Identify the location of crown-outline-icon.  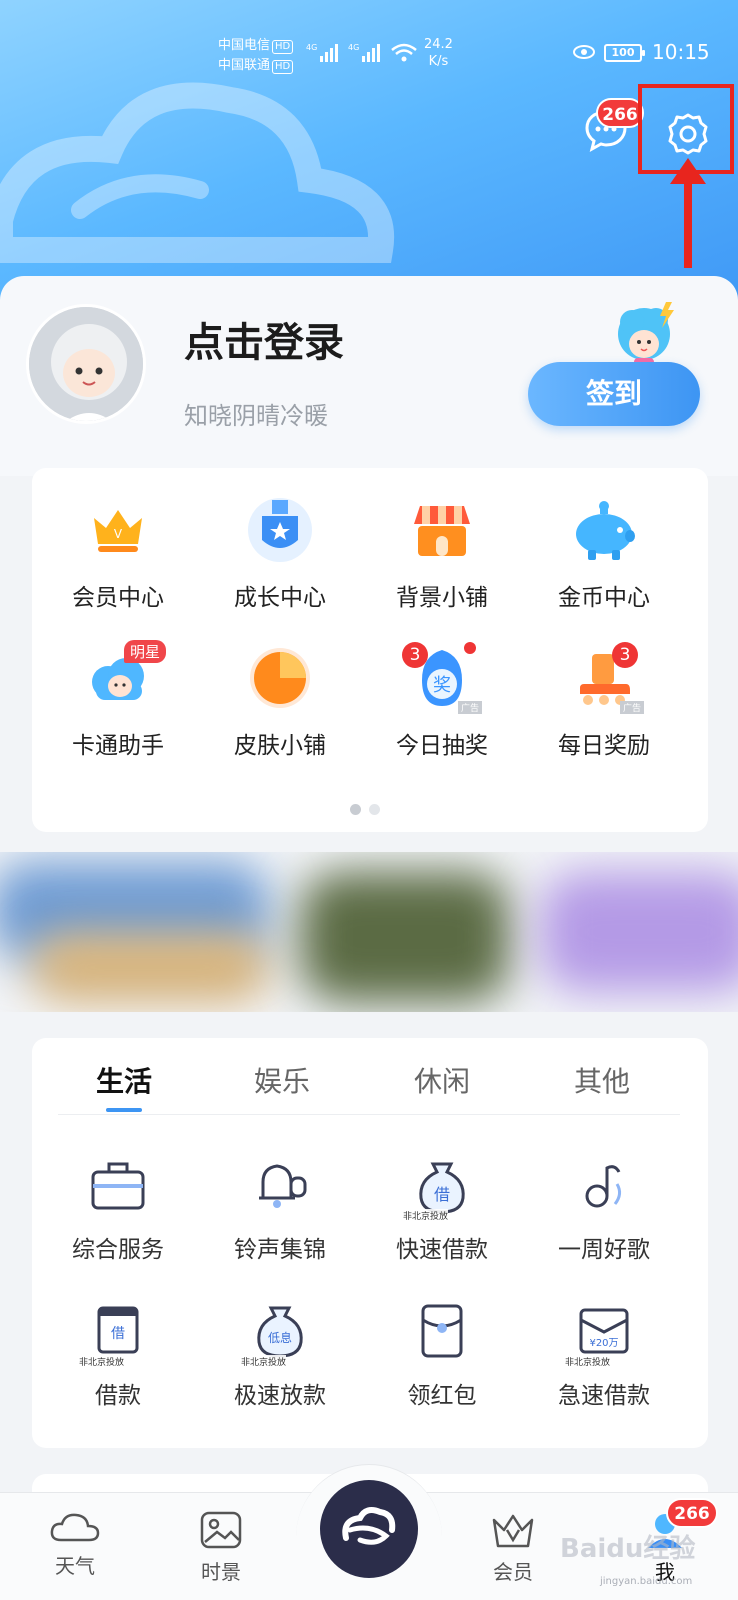
(513, 1531).